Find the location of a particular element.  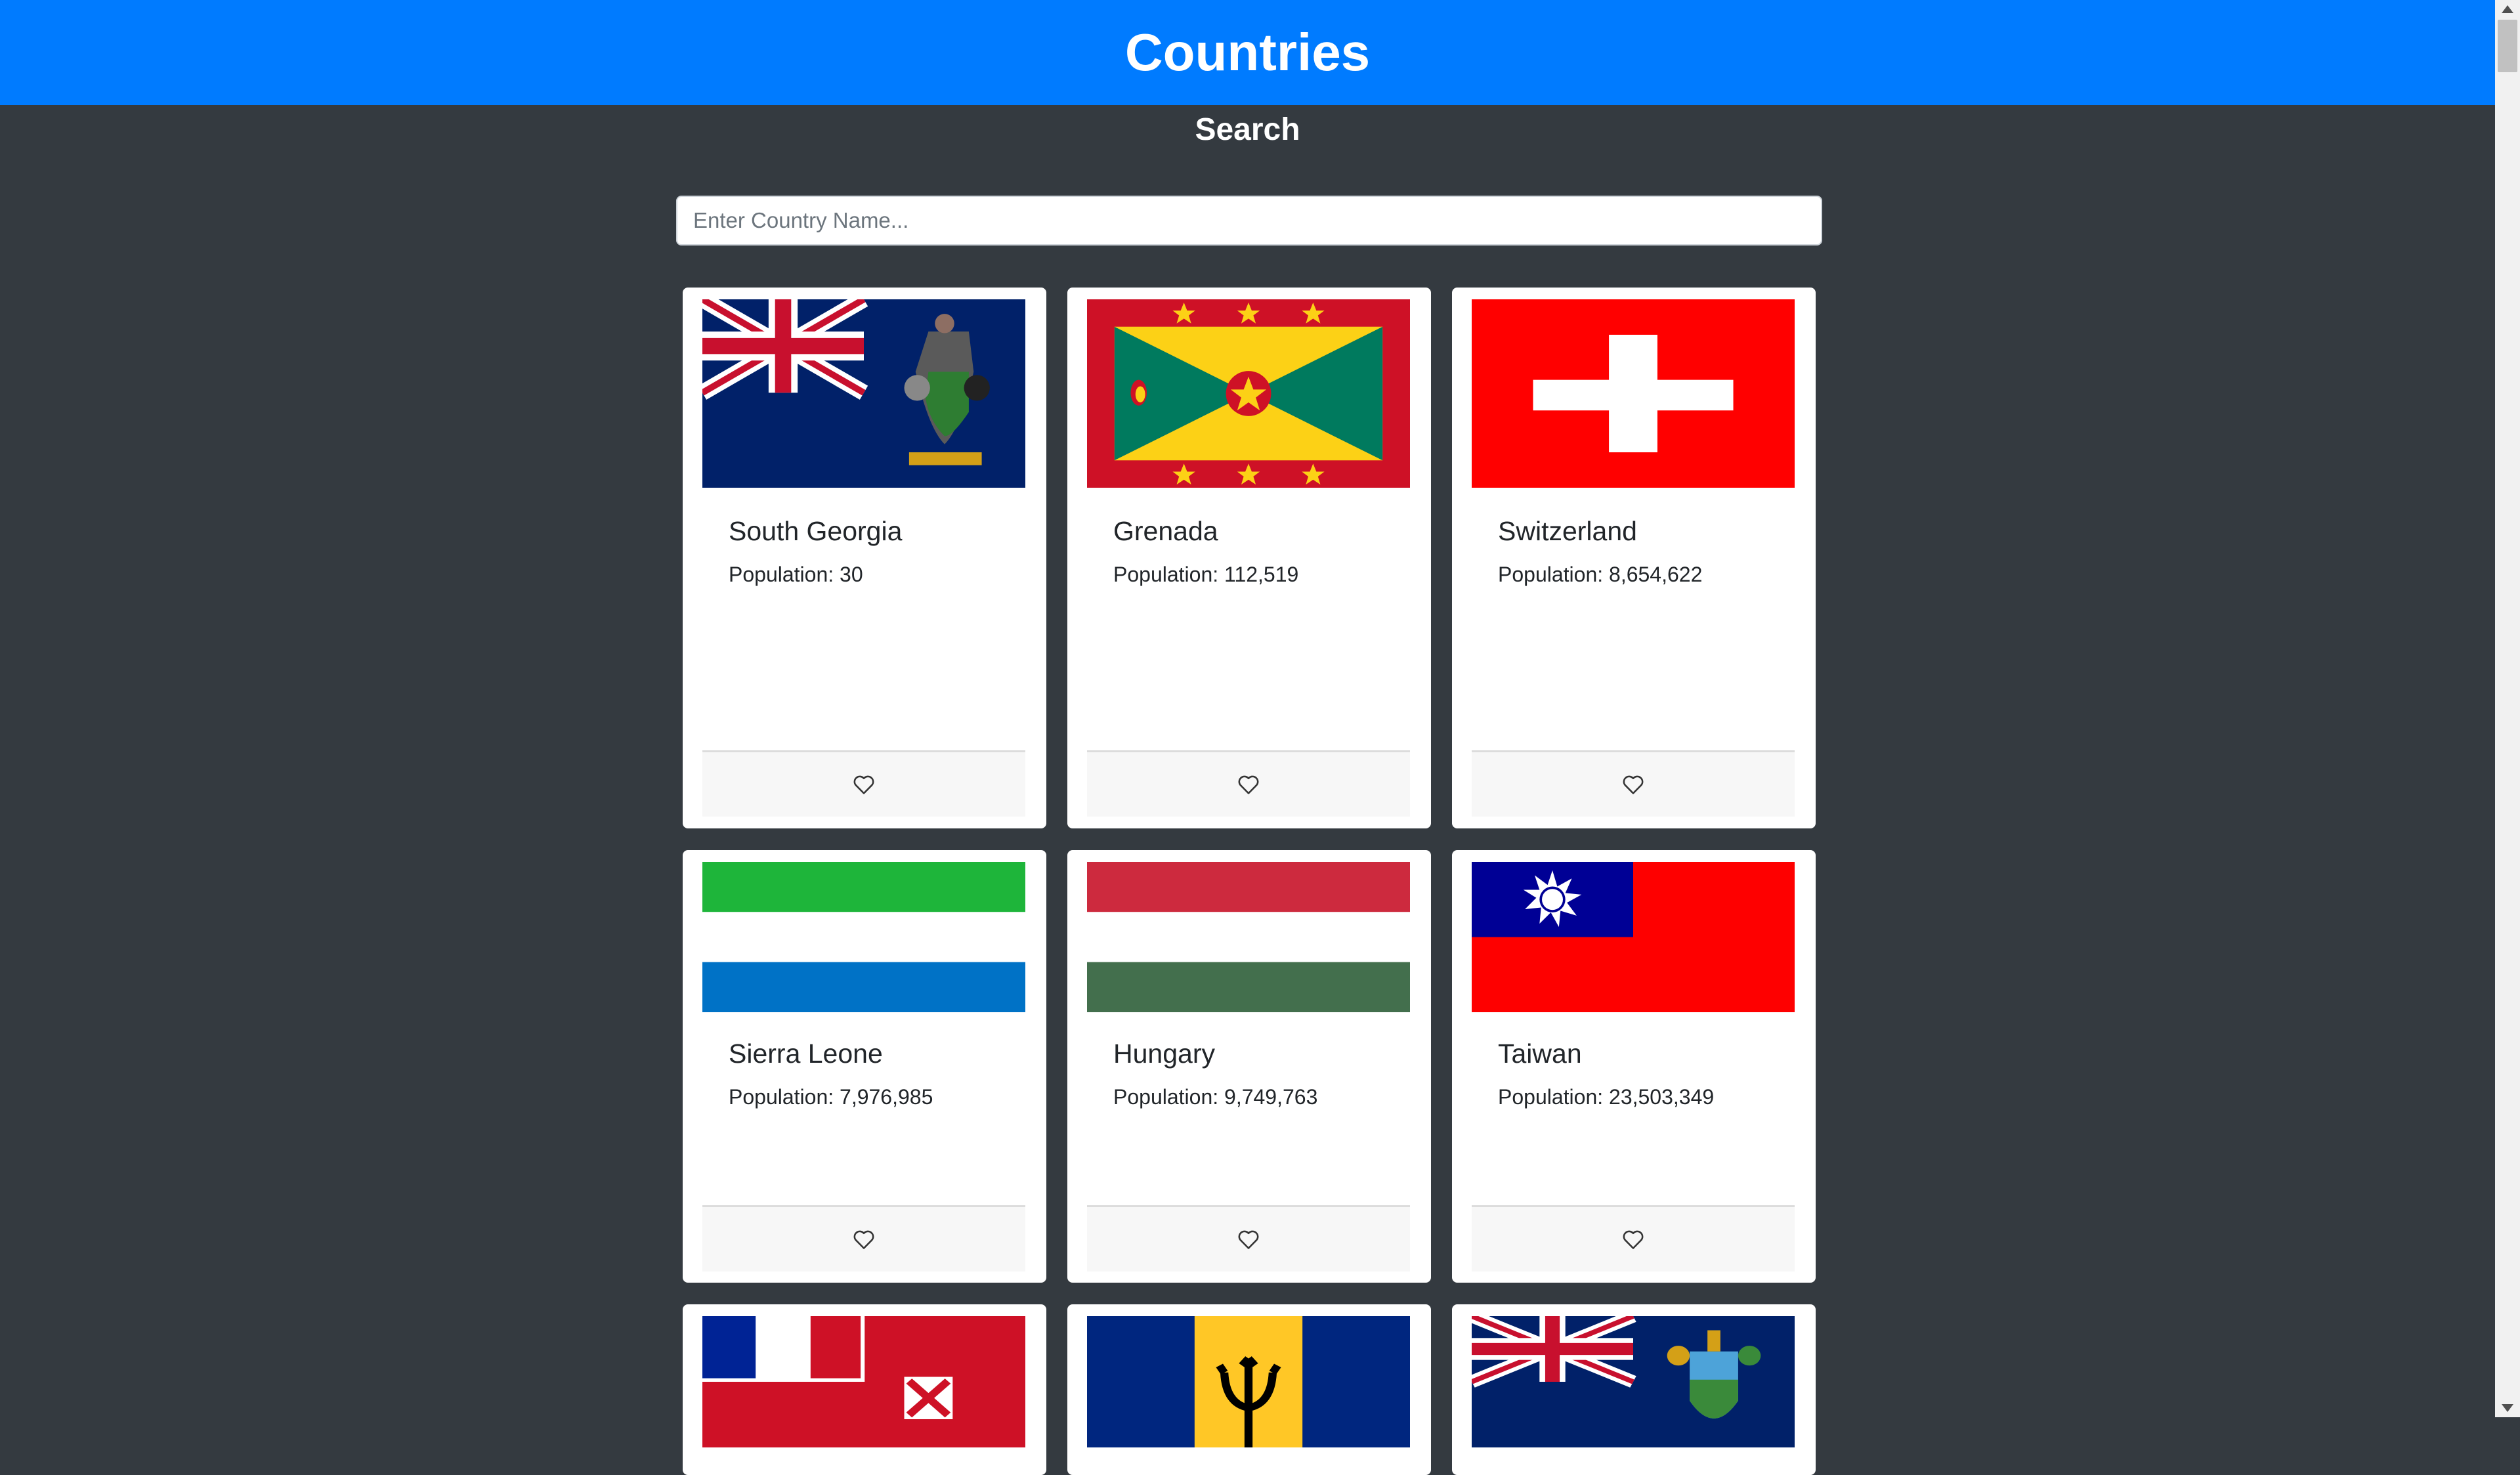

scrollbar-thumb is located at coordinates (2507, 46).